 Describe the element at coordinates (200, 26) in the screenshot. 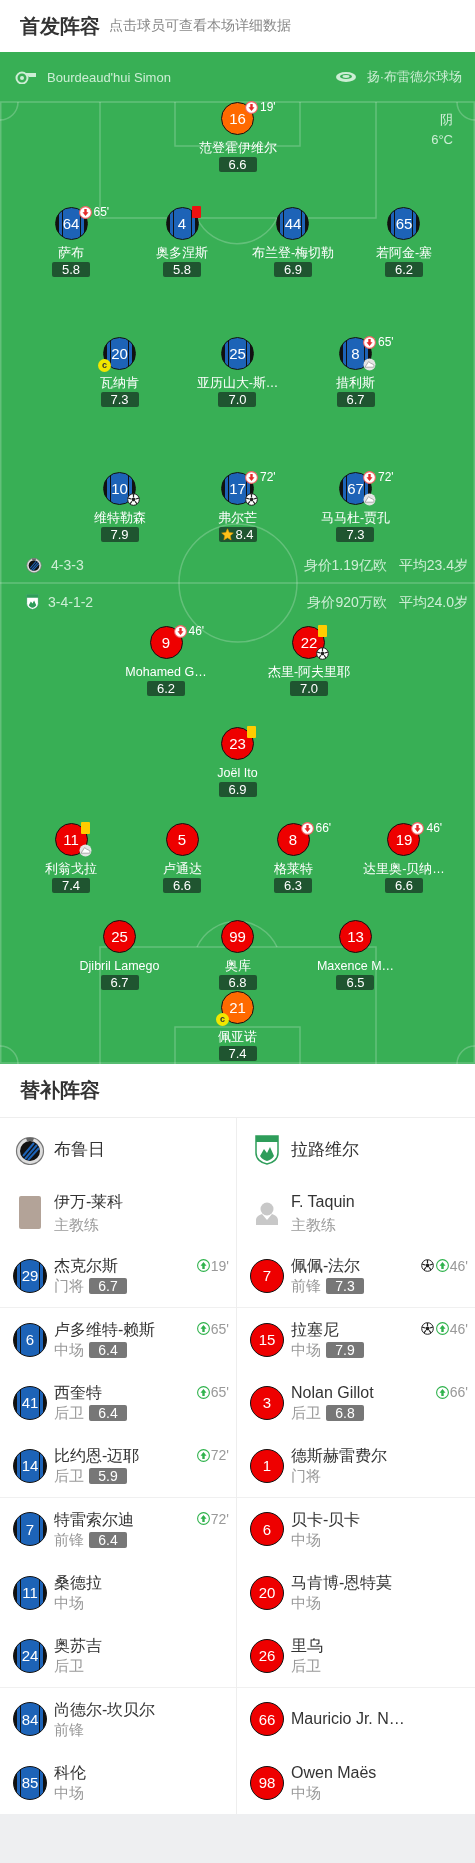

I see `hint-text: 点击球员可查看本场详细数据` at that location.